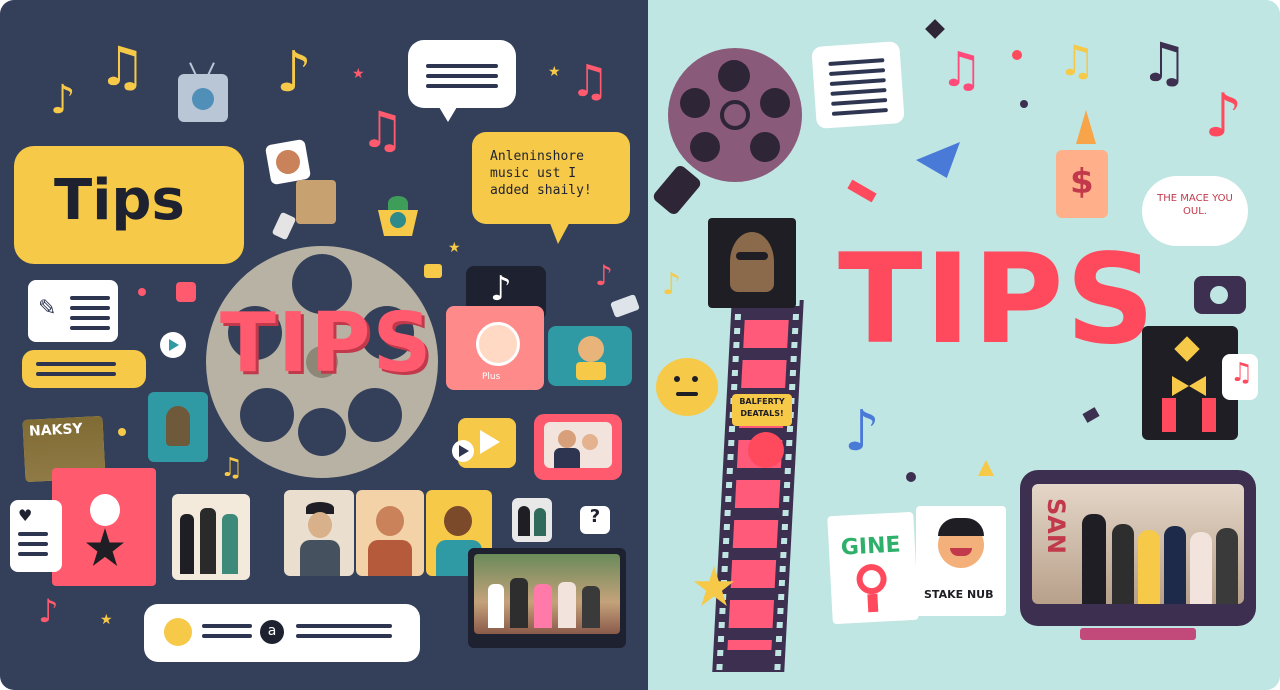 The width and height of the screenshot is (1280, 690). What do you see at coordinates (119, 200) in the screenshot?
I see `tips-badge-label: Tips` at bounding box center [119, 200].